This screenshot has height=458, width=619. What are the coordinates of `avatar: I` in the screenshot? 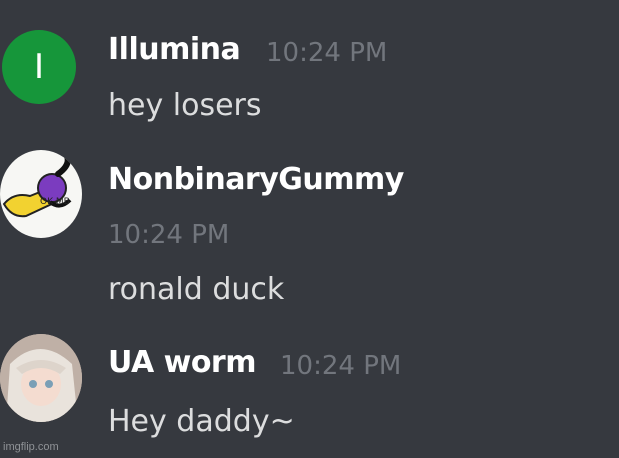 It's located at (39, 67).